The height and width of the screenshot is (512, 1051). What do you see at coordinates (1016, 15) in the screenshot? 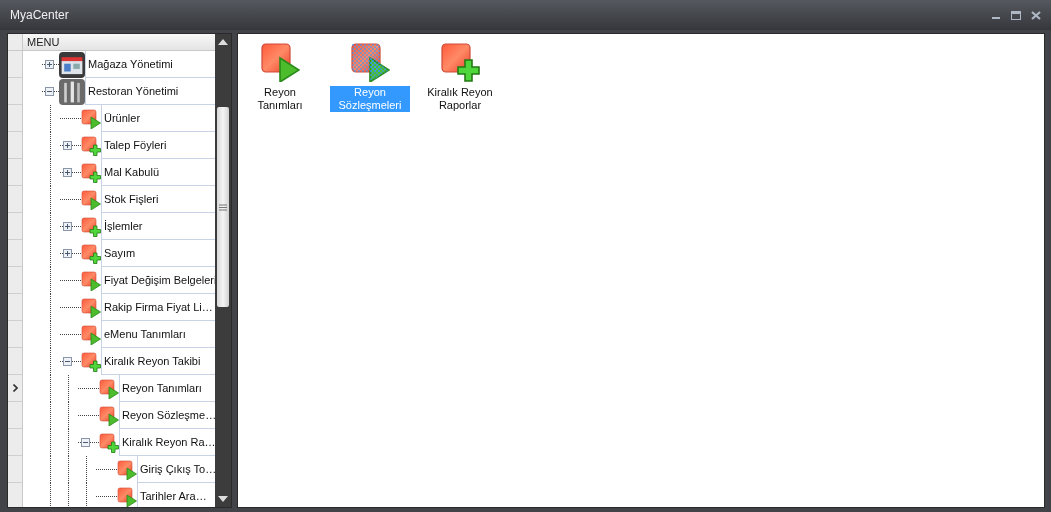
I see `maximize-button` at bounding box center [1016, 15].